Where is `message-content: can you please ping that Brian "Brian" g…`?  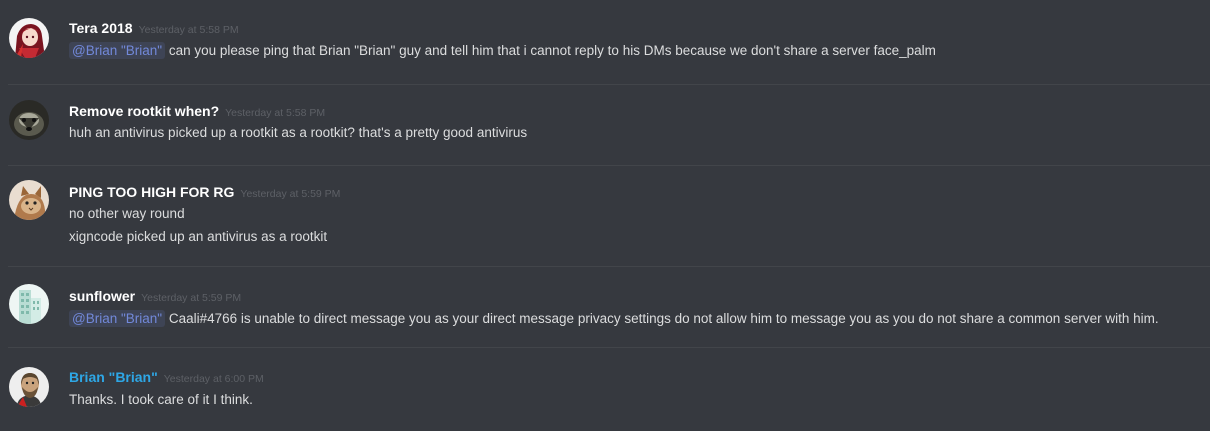
message-content: can you please ping that Brian "Brian" g… is located at coordinates (552, 50).